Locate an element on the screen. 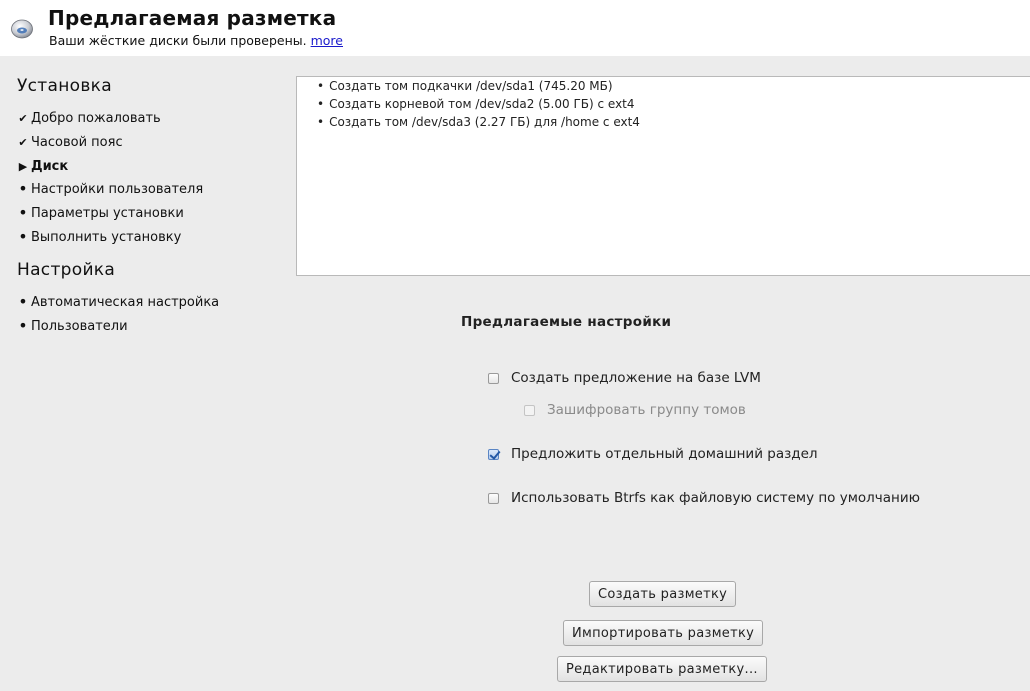  subtitle-text: Ваши жёсткие диски были проверены. is located at coordinates (178, 40).